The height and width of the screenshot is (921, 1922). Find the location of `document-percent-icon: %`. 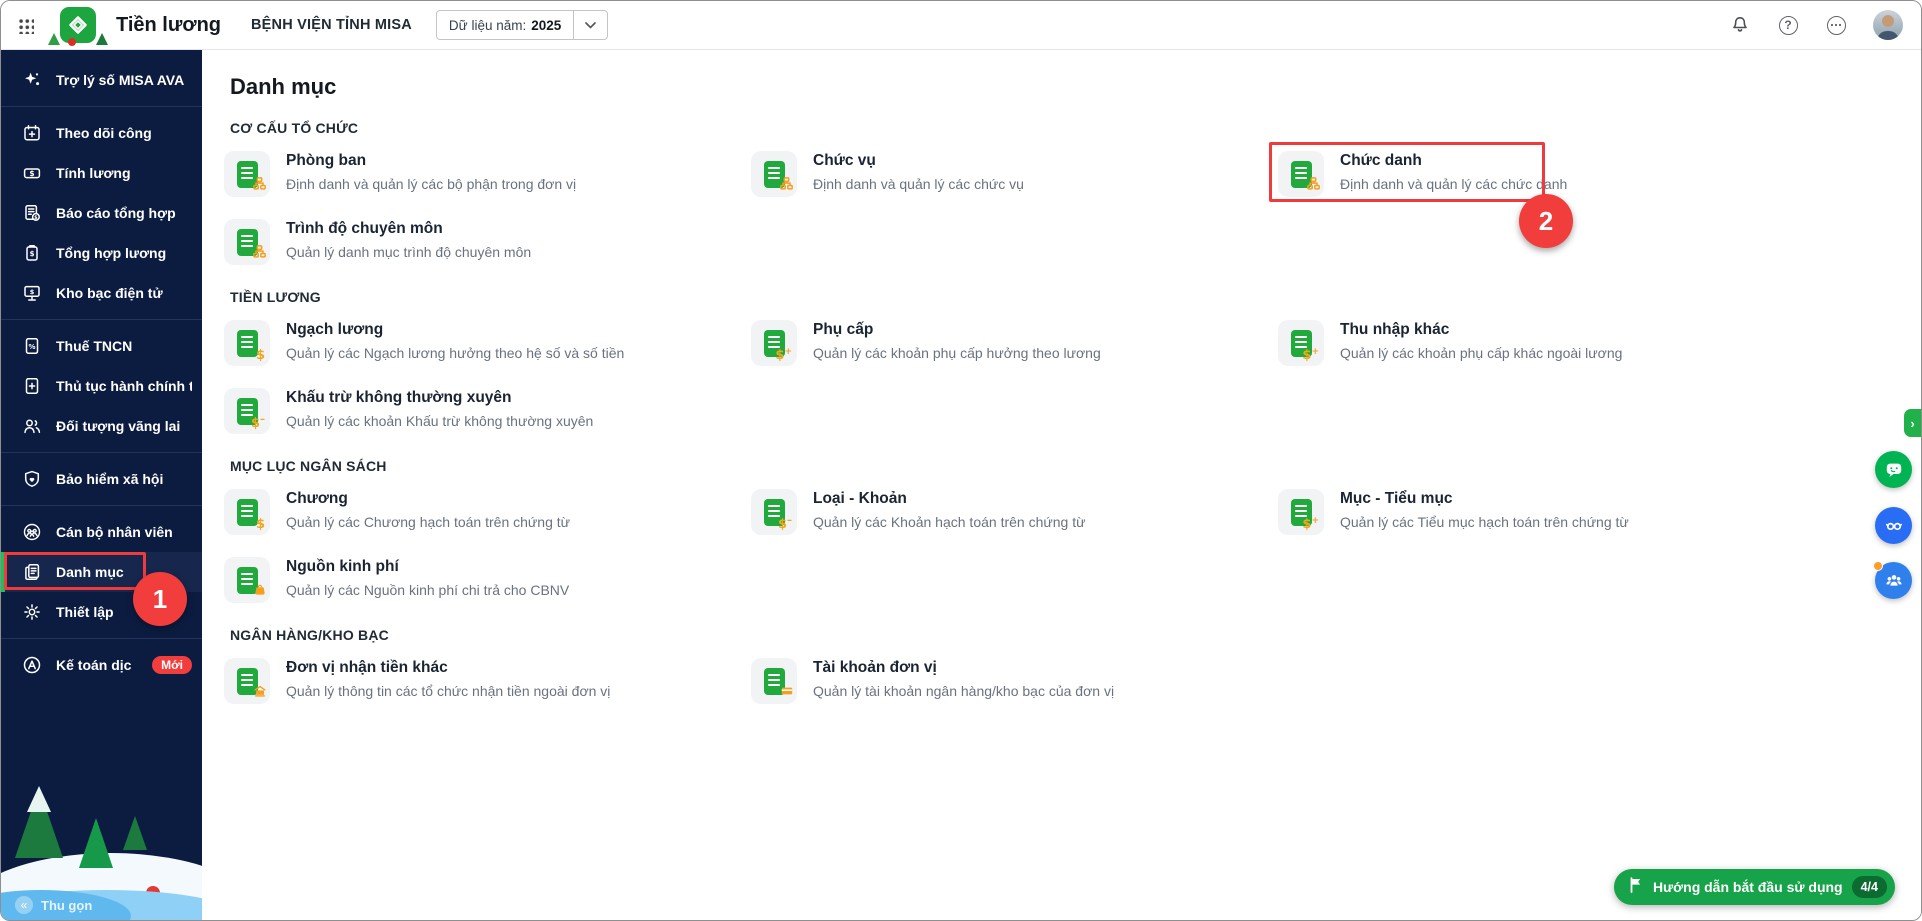

document-percent-icon: % is located at coordinates (32, 346).